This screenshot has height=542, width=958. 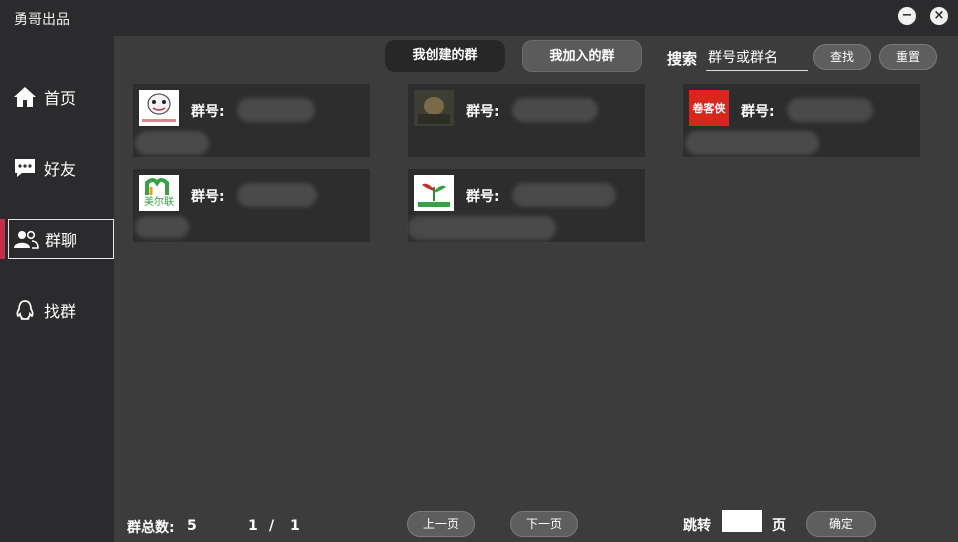 I want to click on tab-joined-groups: 我加入的群, so click(x=582, y=56).